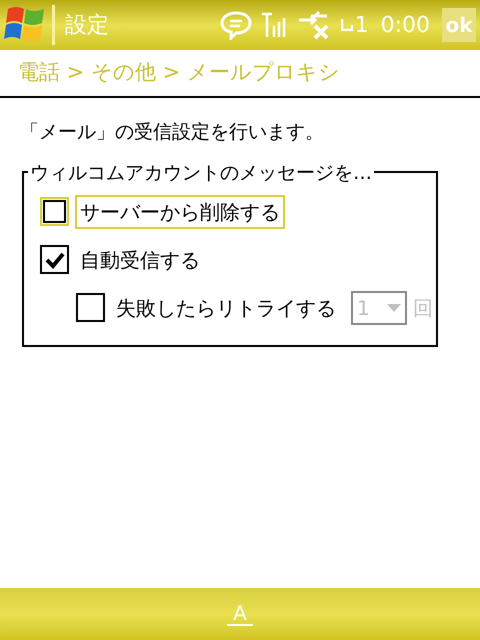 Image resolution: width=480 pixels, height=640 pixels. What do you see at coordinates (394, 308) in the screenshot?
I see `dropdown-arrow-icon` at bounding box center [394, 308].